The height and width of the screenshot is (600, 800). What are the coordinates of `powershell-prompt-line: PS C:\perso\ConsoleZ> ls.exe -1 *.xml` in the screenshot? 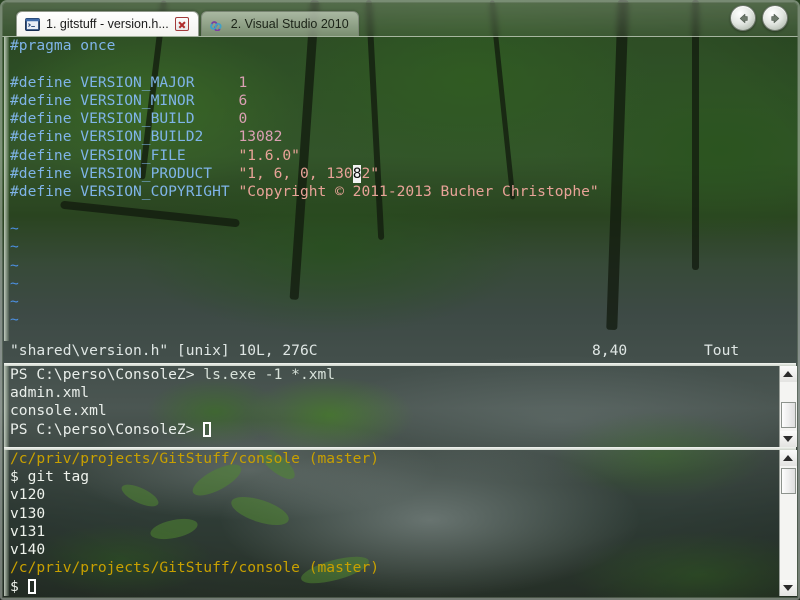 It's located at (394, 375).